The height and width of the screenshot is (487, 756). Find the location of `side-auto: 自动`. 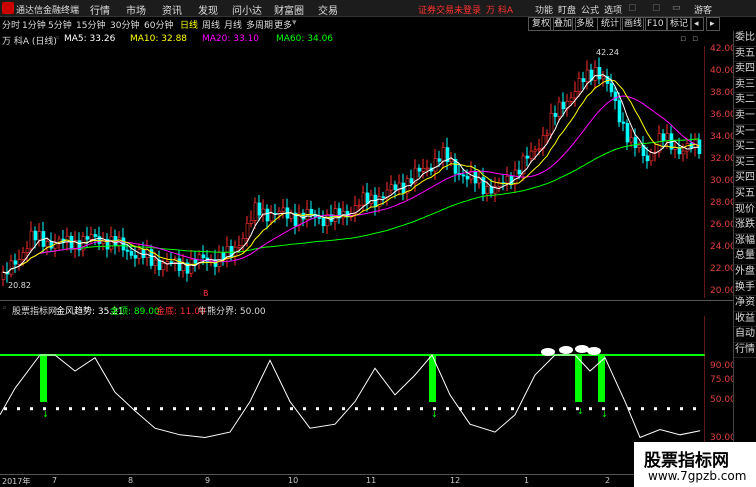

side-auto: 自动 is located at coordinates (745, 335).